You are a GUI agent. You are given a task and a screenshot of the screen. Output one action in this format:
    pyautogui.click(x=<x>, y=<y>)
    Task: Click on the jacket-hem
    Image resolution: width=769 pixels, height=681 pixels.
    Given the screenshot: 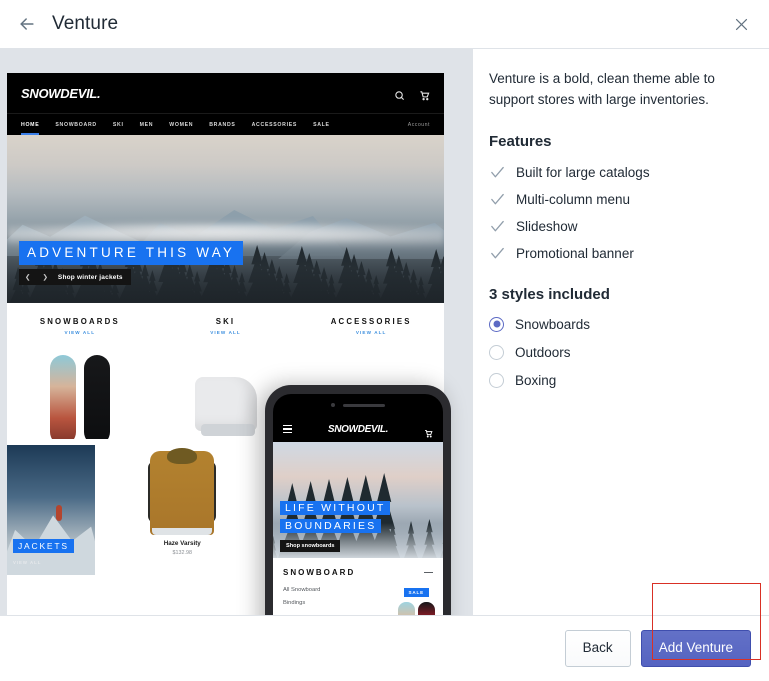 What is the action you would take?
    pyautogui.click(x=182, y=531)
    